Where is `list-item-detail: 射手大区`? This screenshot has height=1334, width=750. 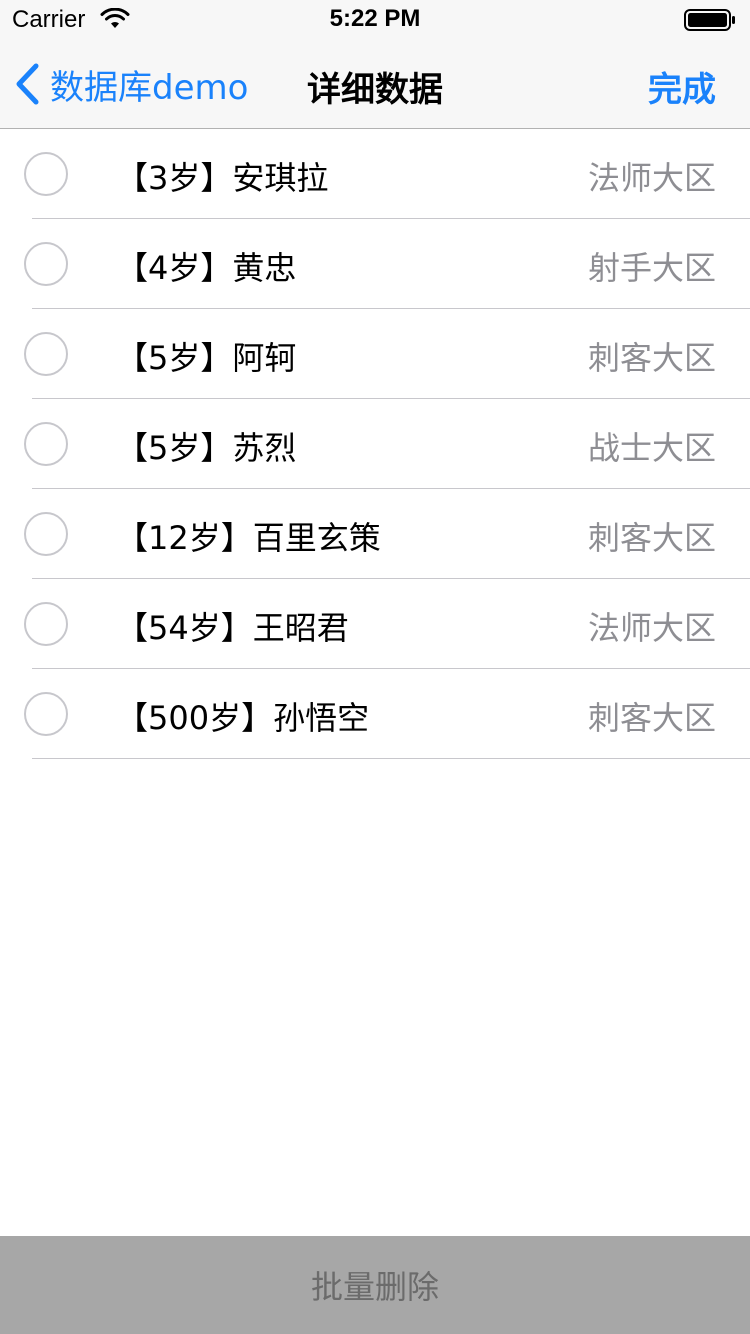 list-item-detail: 射手大区 is located at coordinates (651, 268).